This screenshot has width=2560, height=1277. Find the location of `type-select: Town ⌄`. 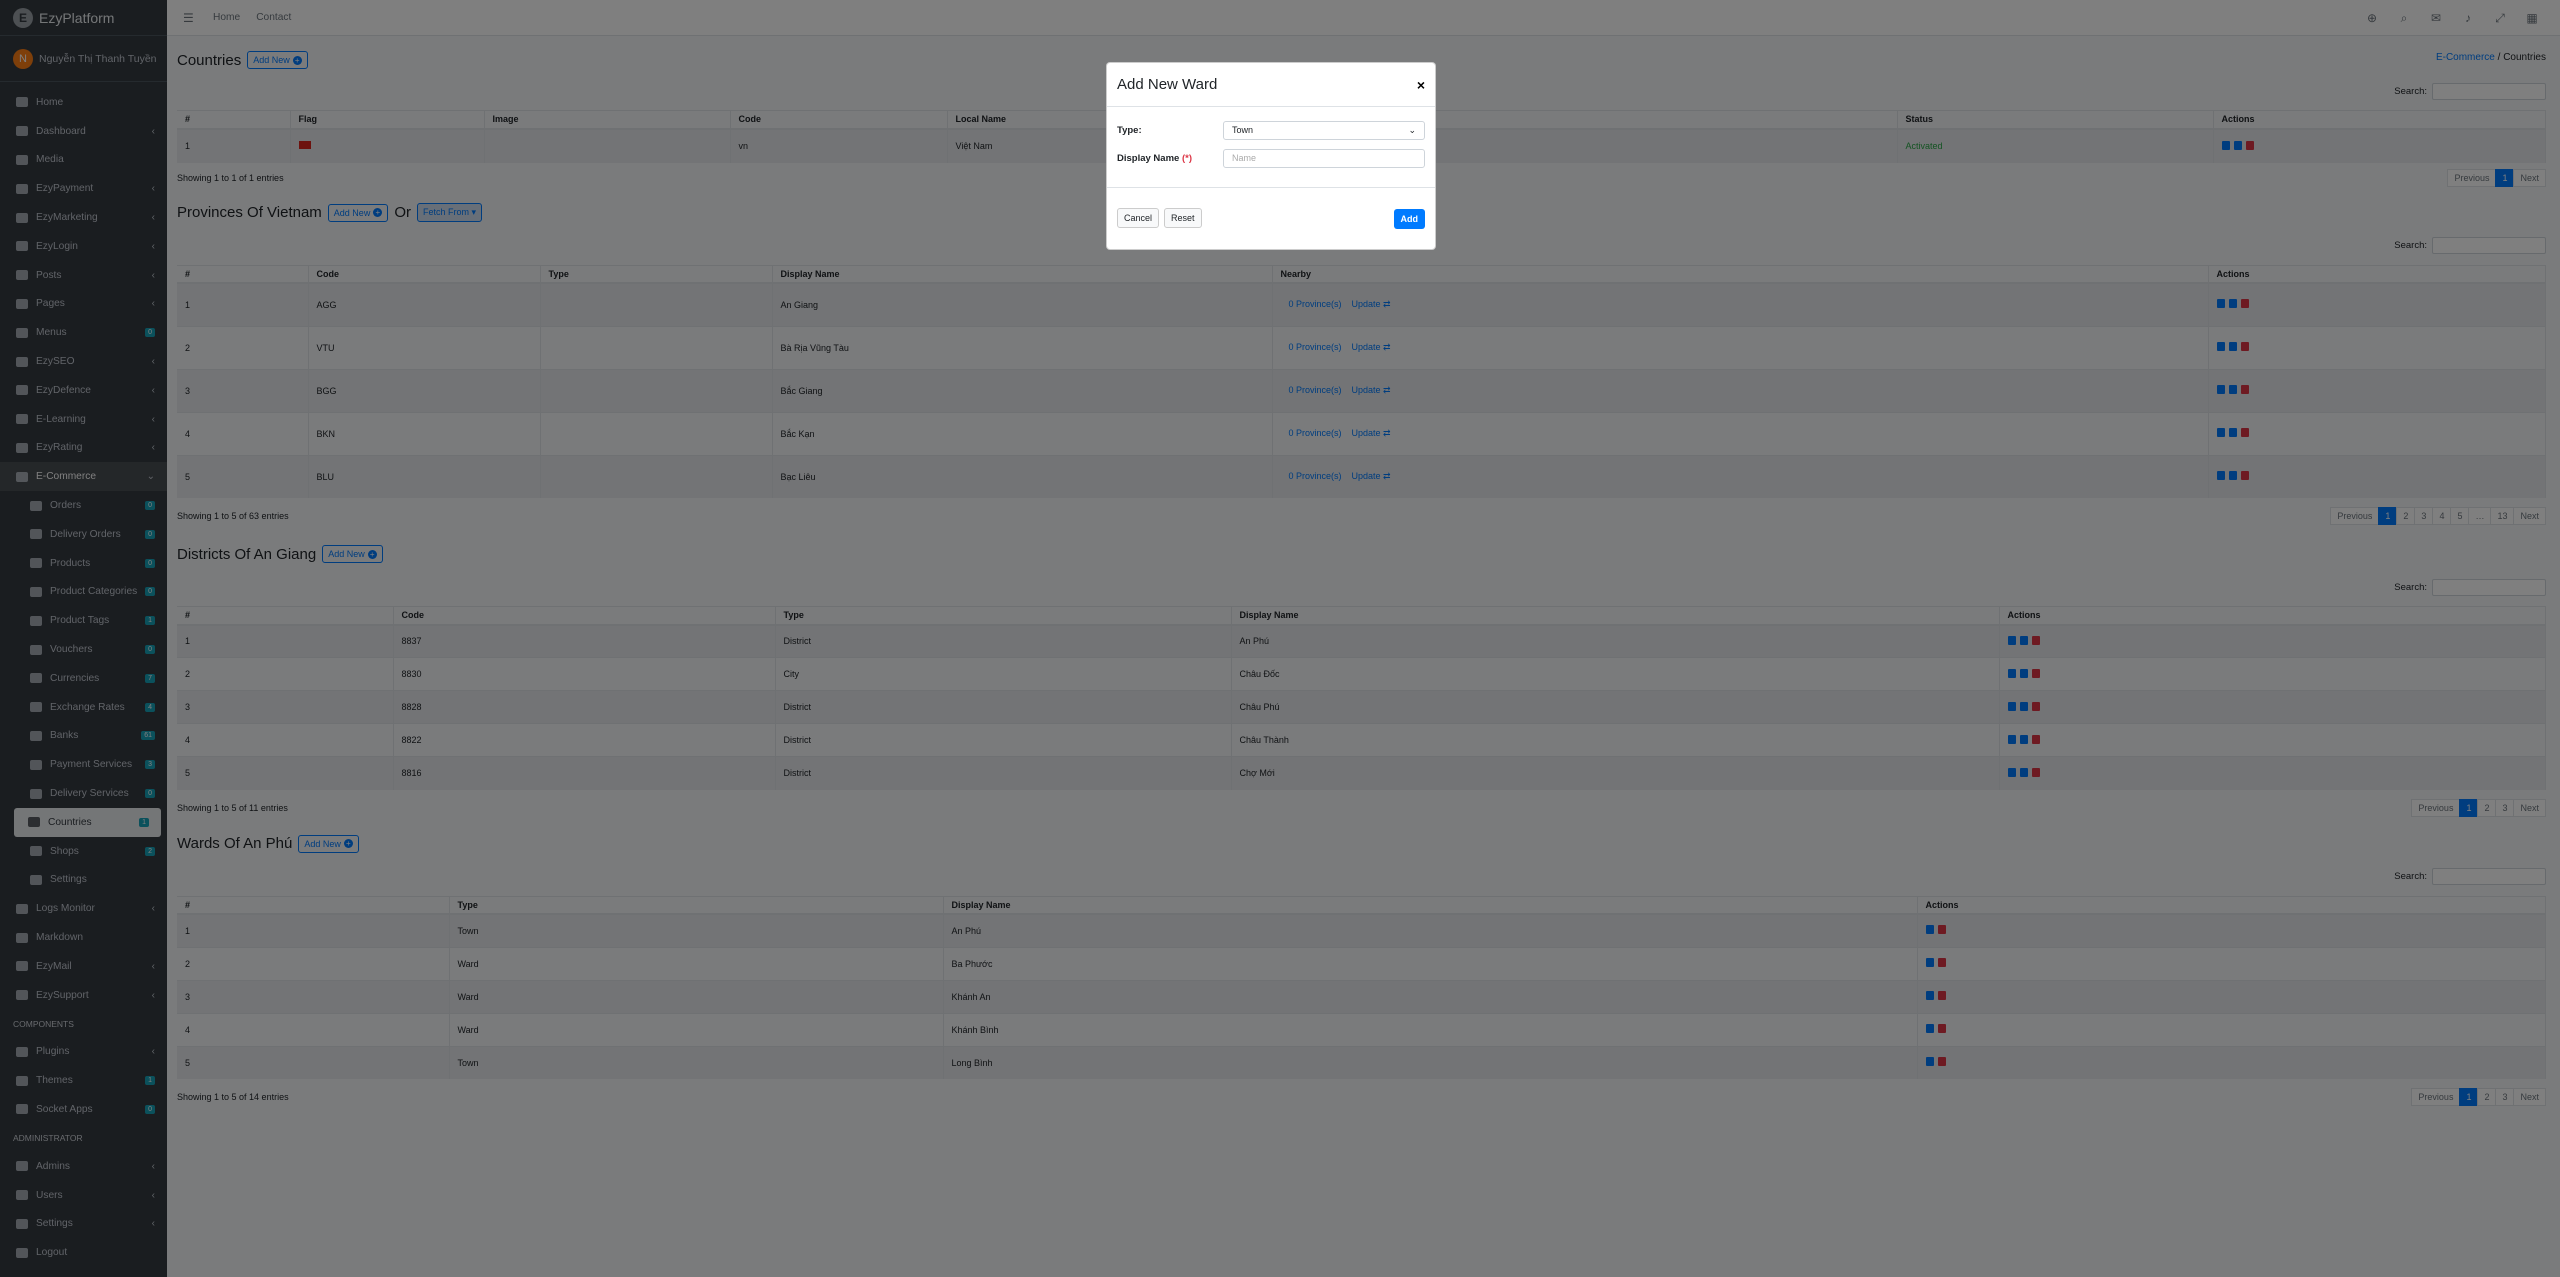

type-select: Town ⌄ is located at coordinates (1324, 130).